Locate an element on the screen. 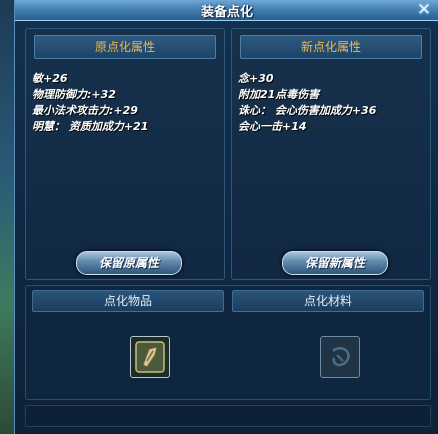 This screenshot has height=434, width=438. equipment-item-icon is located at coordinates (150, 357).